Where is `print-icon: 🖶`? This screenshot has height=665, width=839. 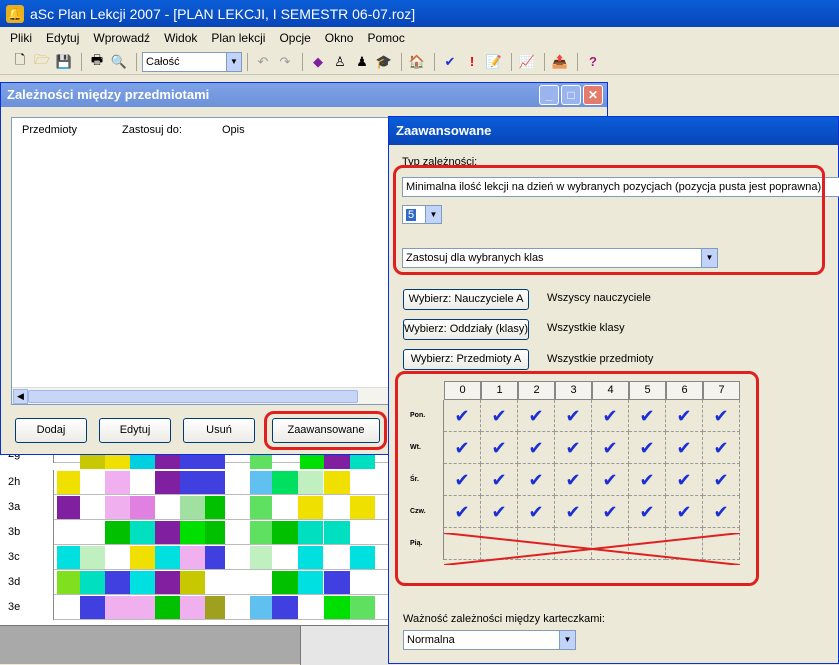
print-icon: 🖶 is located at coordinates (97, 62).